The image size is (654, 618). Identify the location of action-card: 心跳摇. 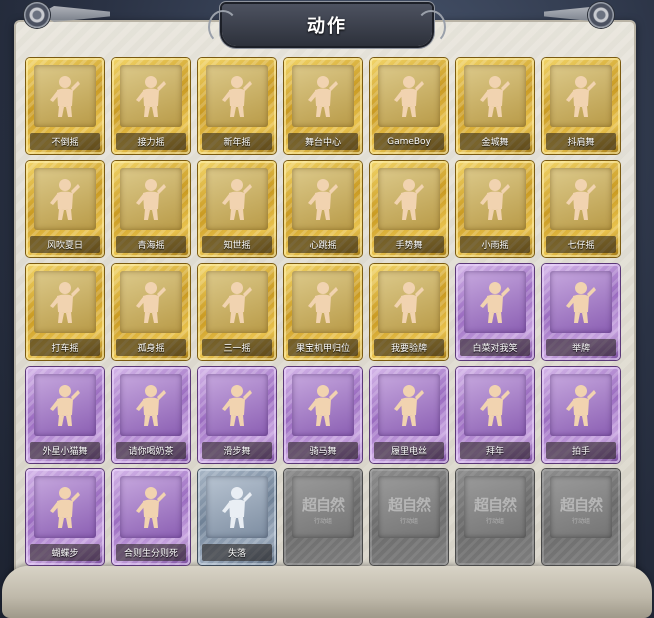
(323, 209).